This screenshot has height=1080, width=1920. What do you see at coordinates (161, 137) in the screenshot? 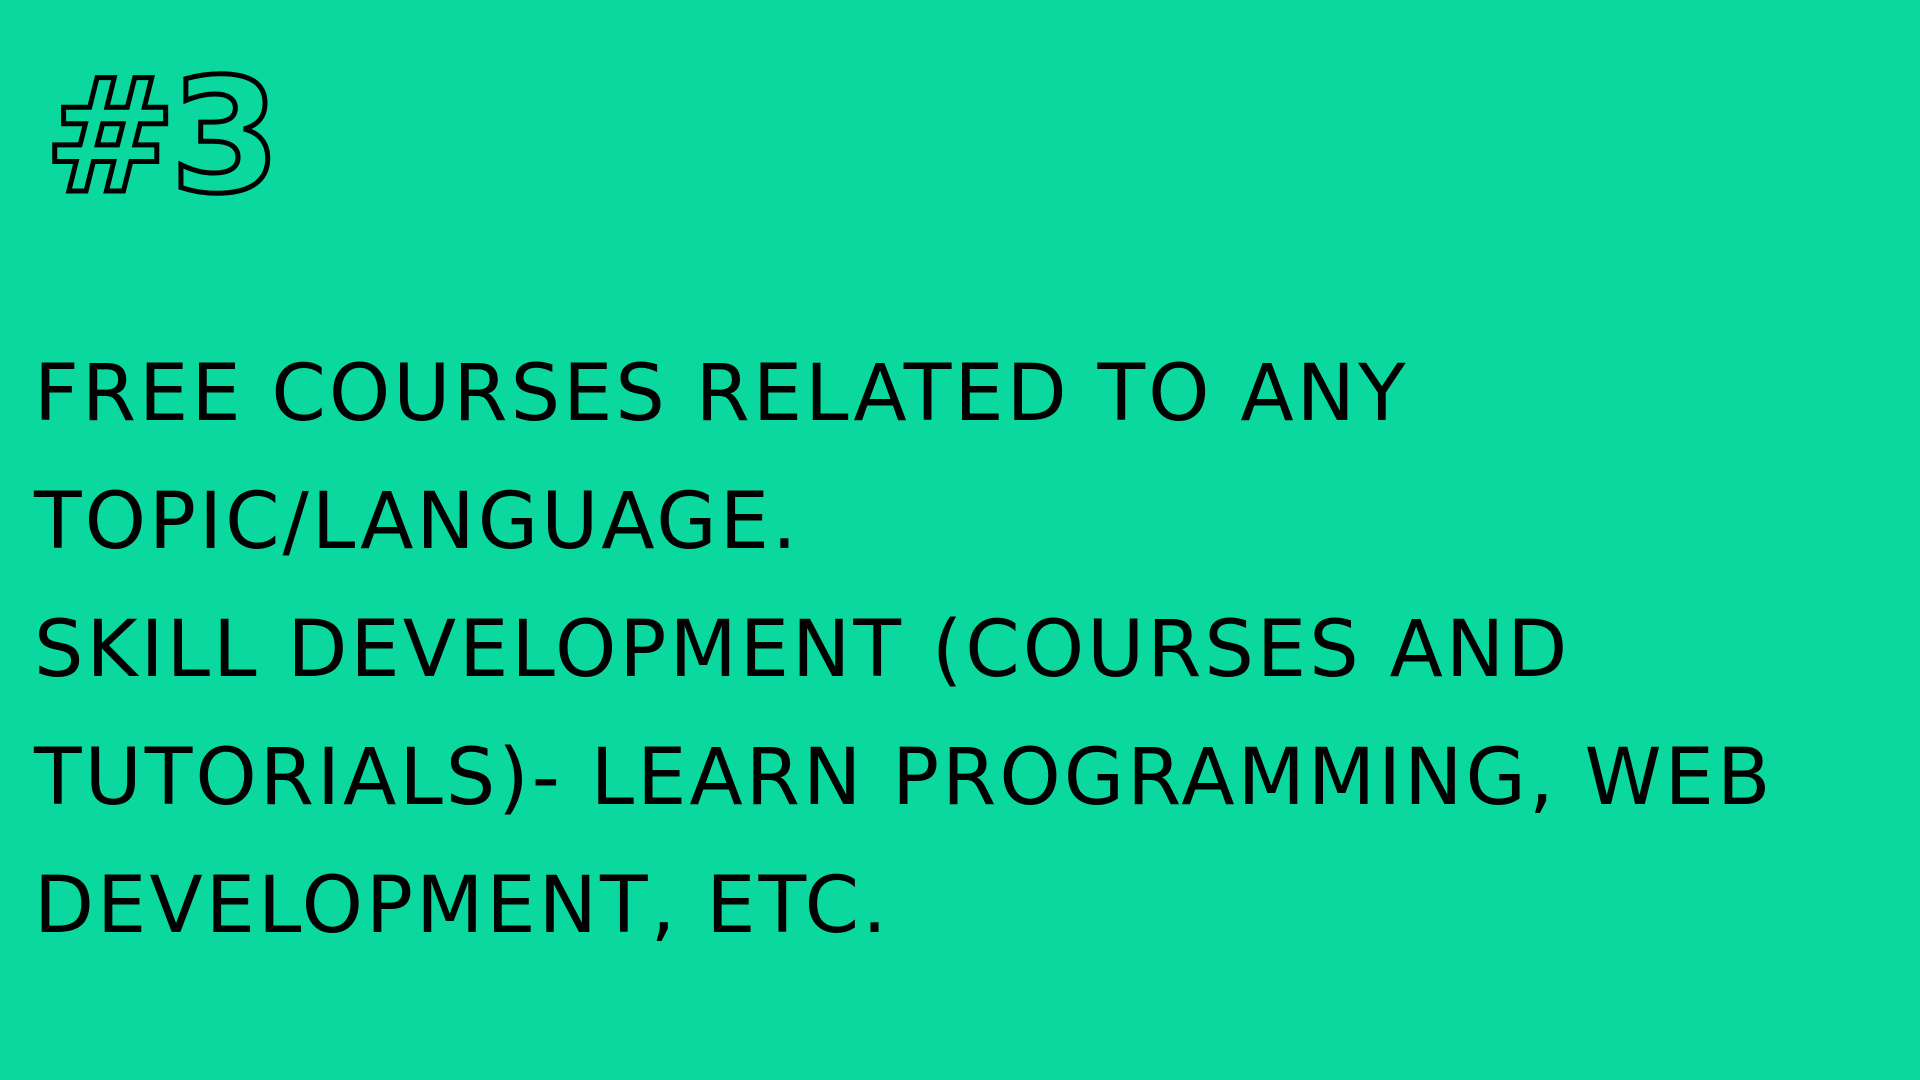
I see `slide-number-heading: #3` at bounding box center [161, 137].